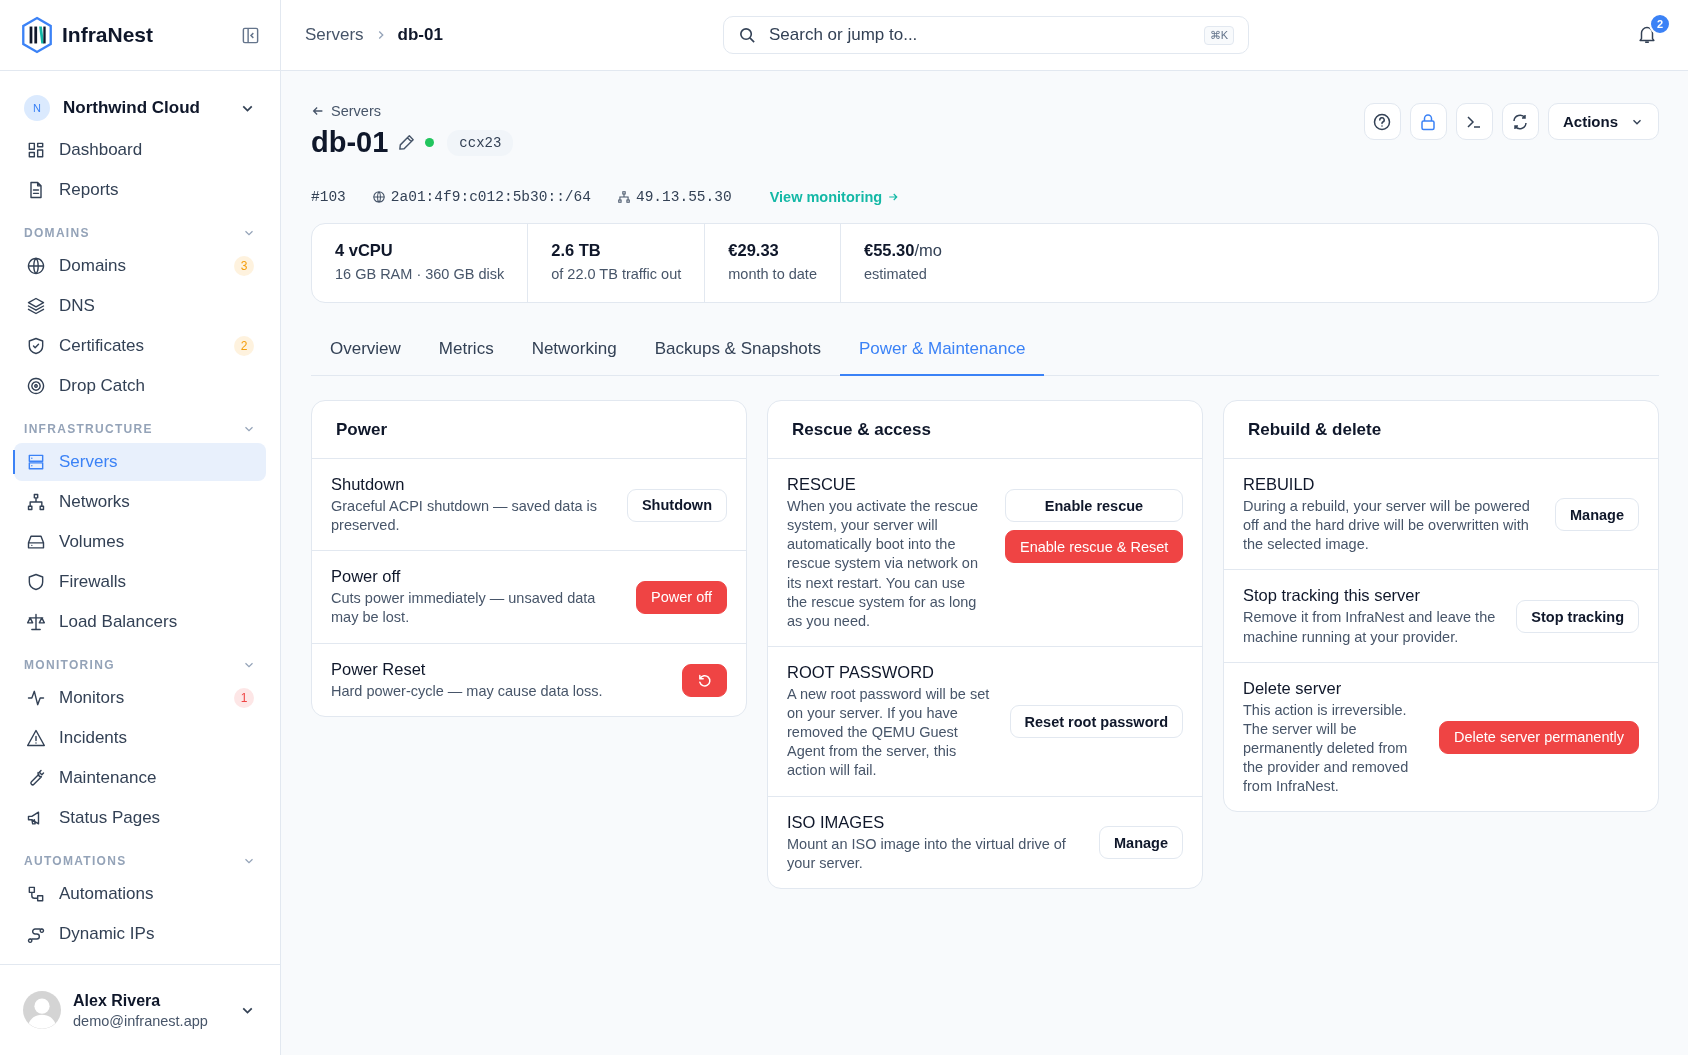 The height and width of the screenshot is (1055, 1688). Describe the element at coordinates (140, 778) in the screenshot. I see `nav-item: Maintenance` at that location.